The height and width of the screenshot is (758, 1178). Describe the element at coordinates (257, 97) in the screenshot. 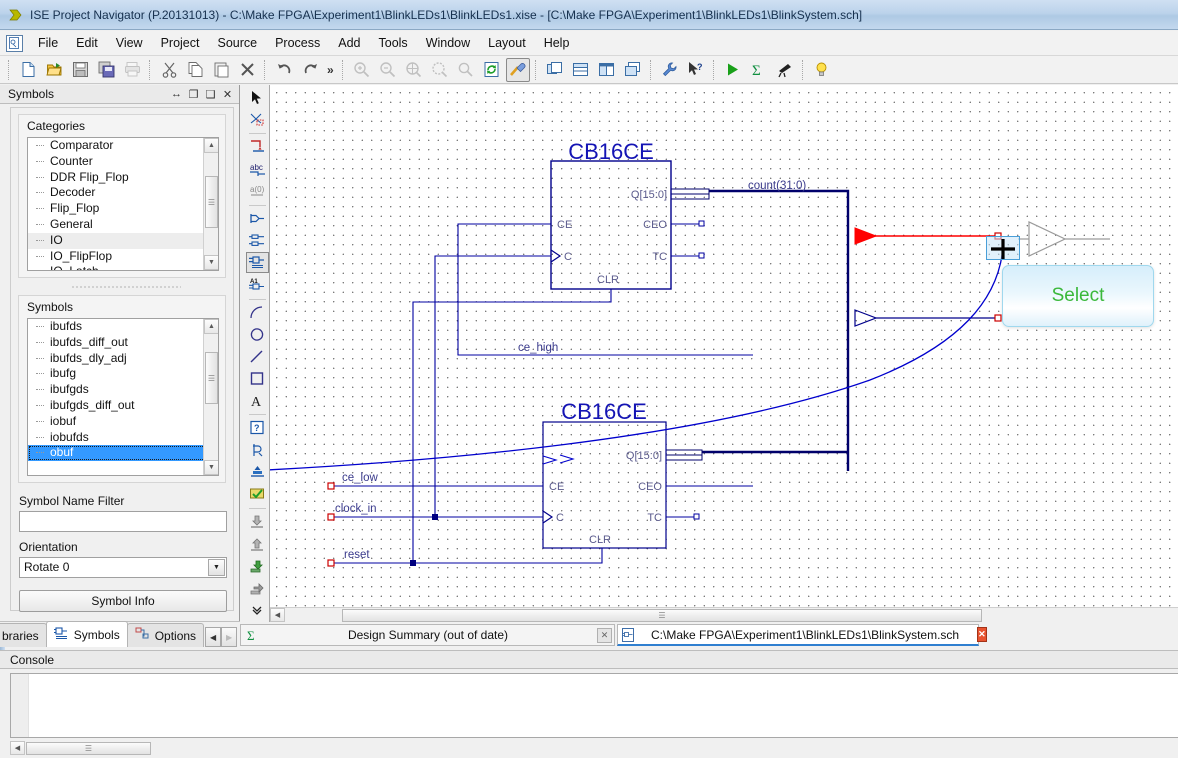

I see `select-tool` at that location.